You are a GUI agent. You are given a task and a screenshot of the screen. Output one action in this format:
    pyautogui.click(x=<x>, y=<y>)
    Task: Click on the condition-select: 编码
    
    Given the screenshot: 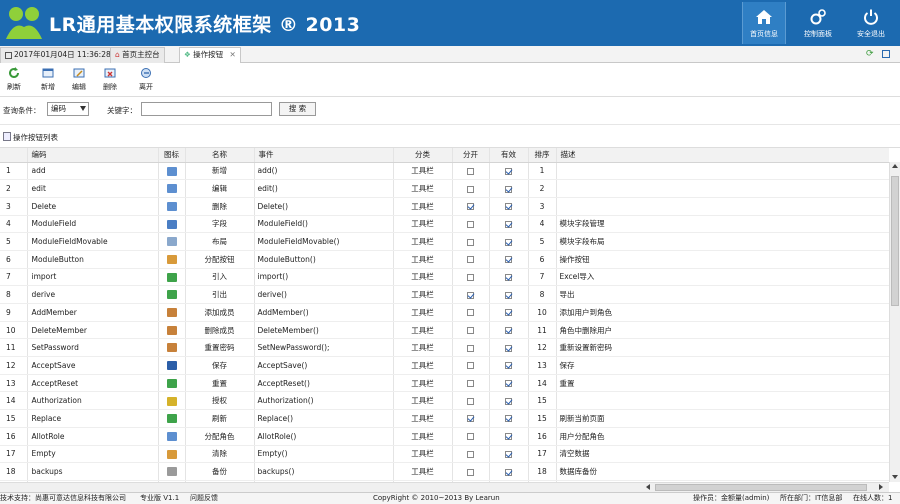 What is the action you would take?
    pyautogui.click(x=68, y=109)
    